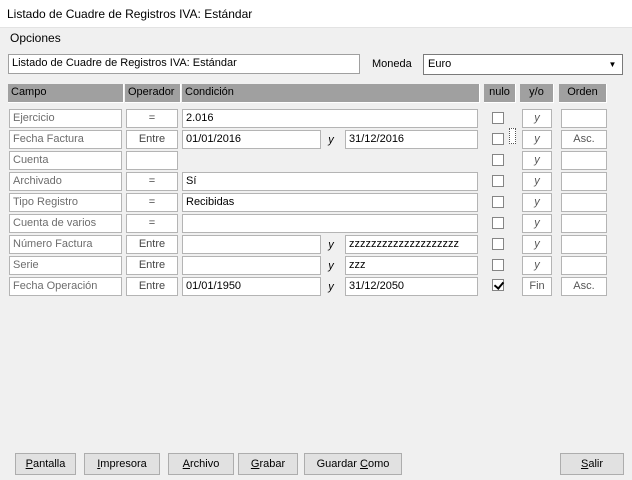  I want to click on row-campo: Fecha Factura, so click(65, 139).